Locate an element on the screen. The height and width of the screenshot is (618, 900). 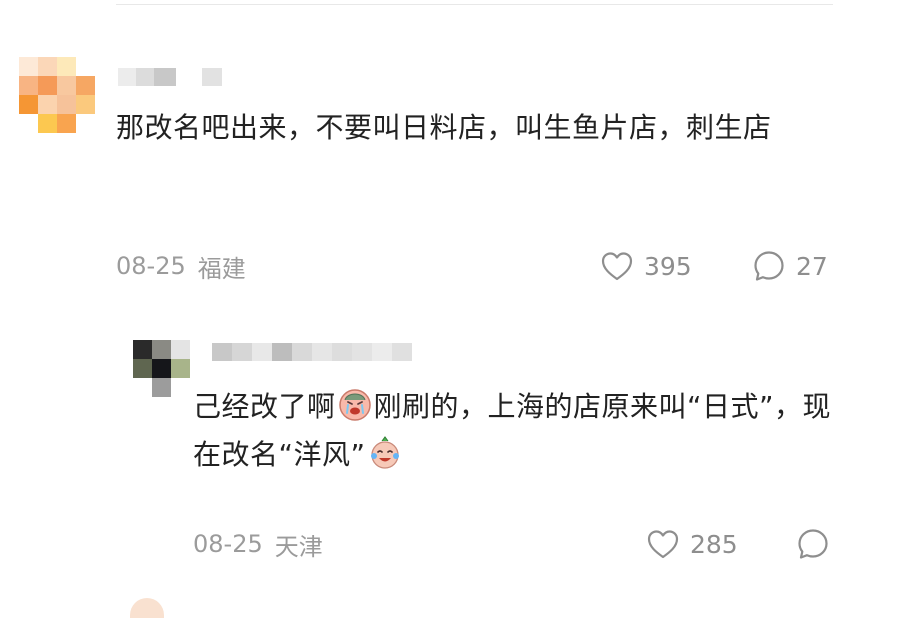
laughing-crying-face-emoji is located at coordinates (384, 452).